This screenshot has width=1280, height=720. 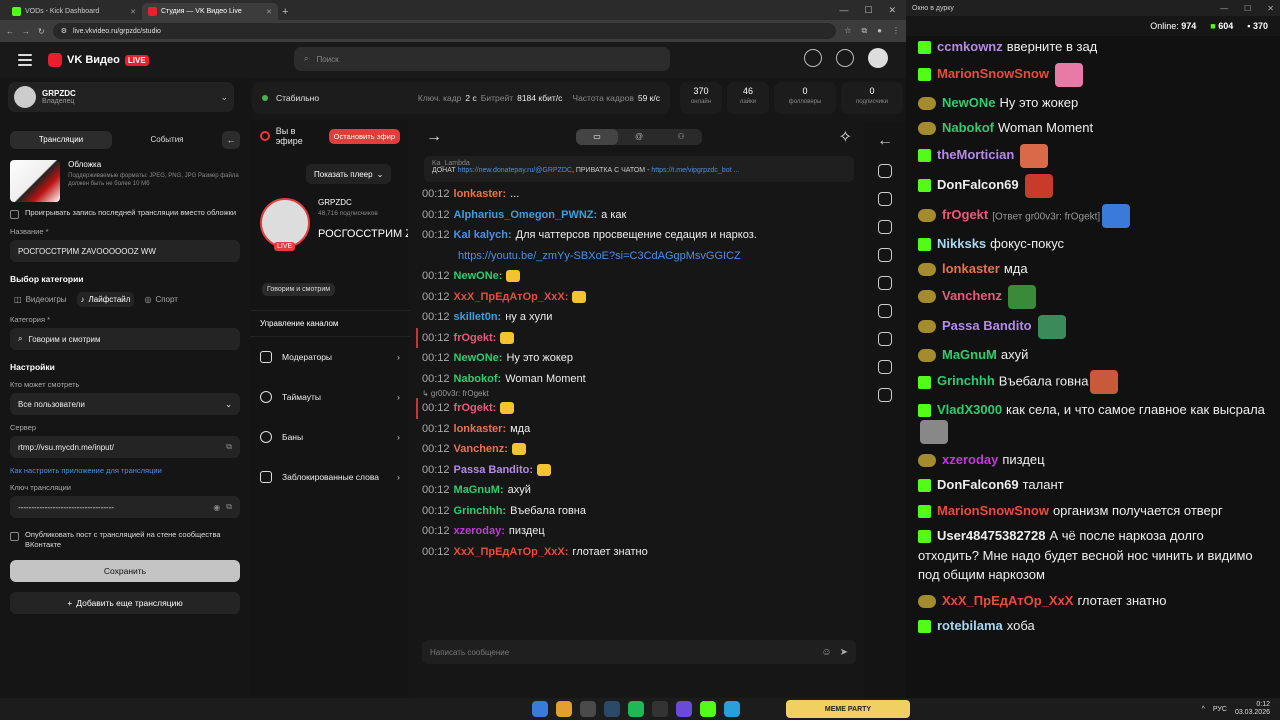 What do you see at coordinates (493, 470) in the screenshot?
I see `username: Passa Bandito:` at bounding box center [493, 470].